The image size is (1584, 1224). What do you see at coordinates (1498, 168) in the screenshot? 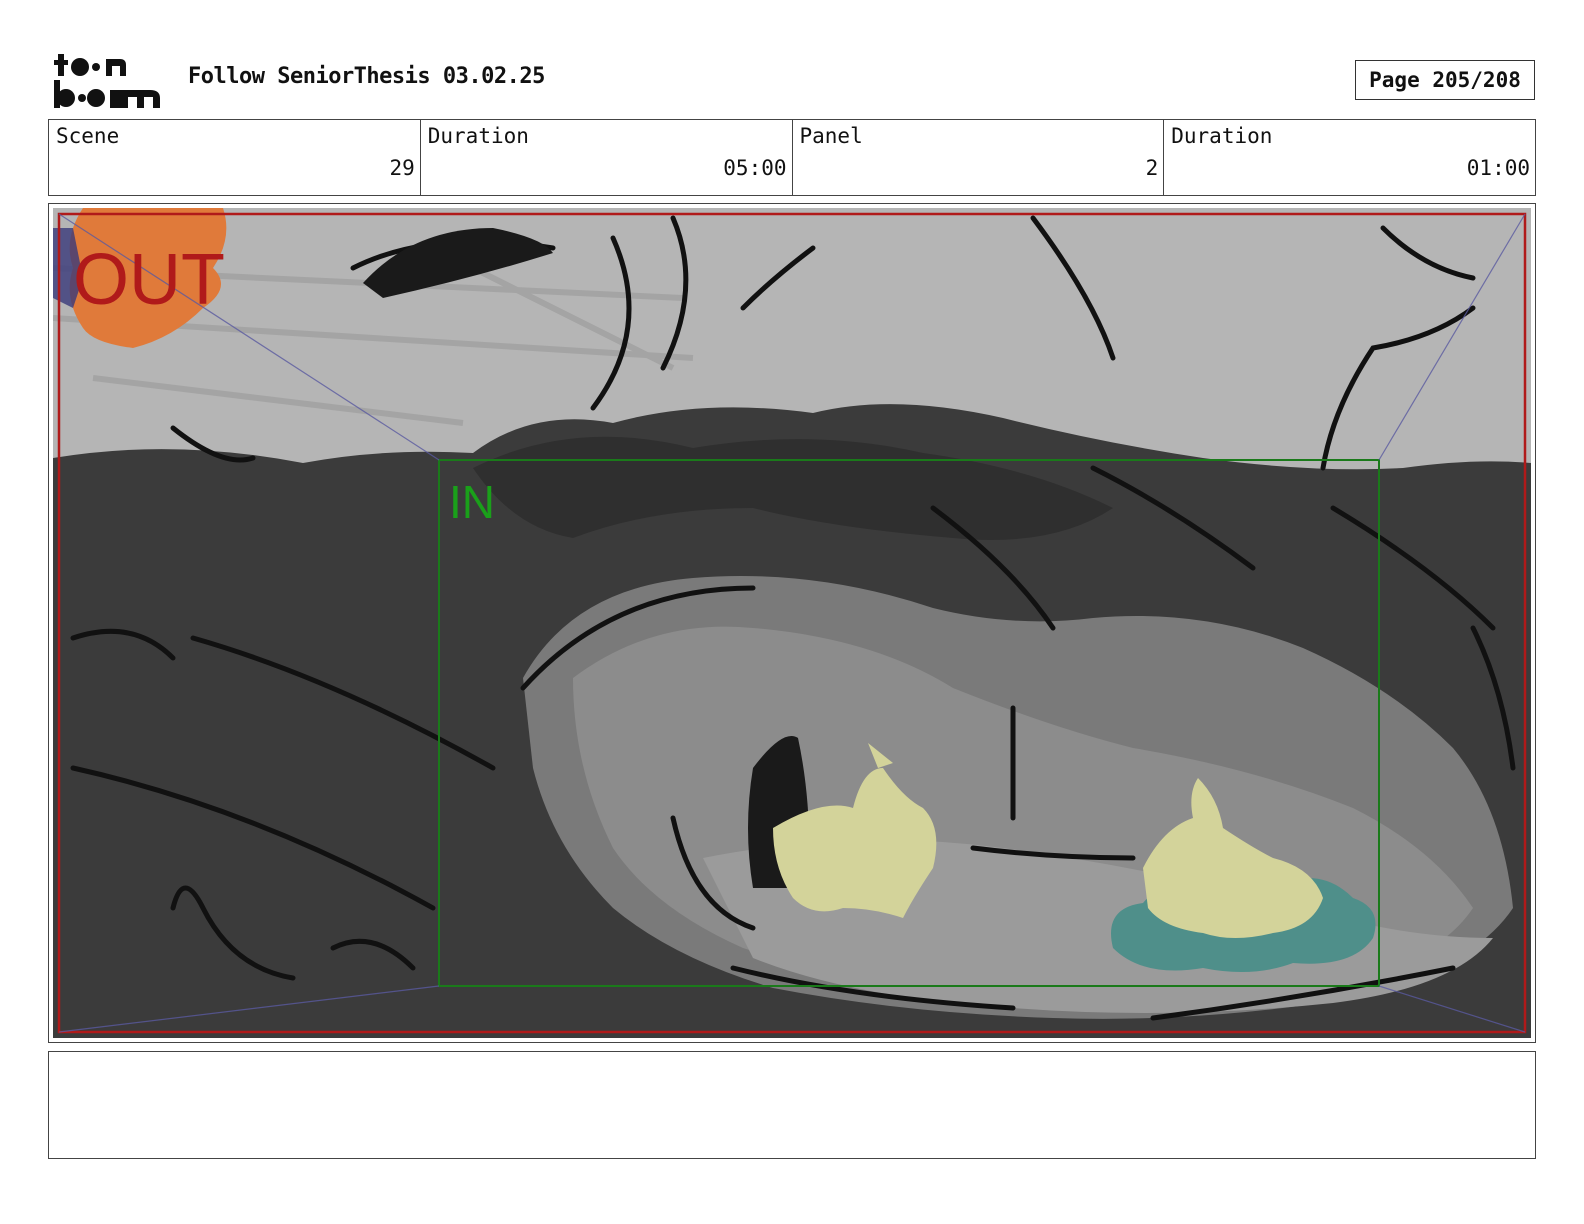
I see `panel-duration-value: 01:00` at bounding box center [1498, 168].